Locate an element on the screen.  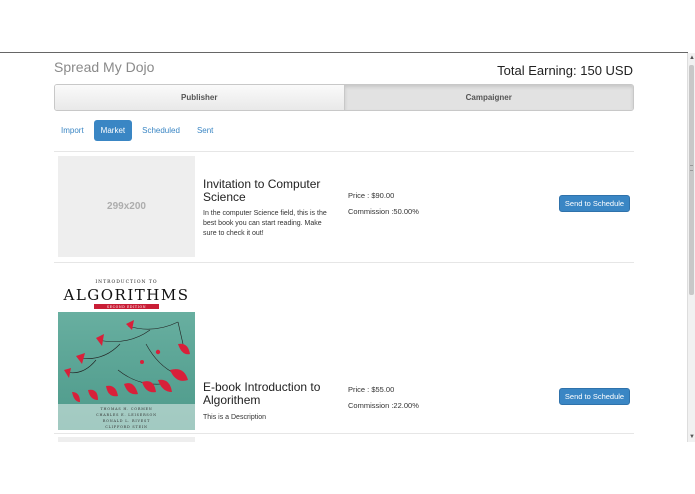
pill-scheduled: Scheduled is located at coordinates (161, 130).